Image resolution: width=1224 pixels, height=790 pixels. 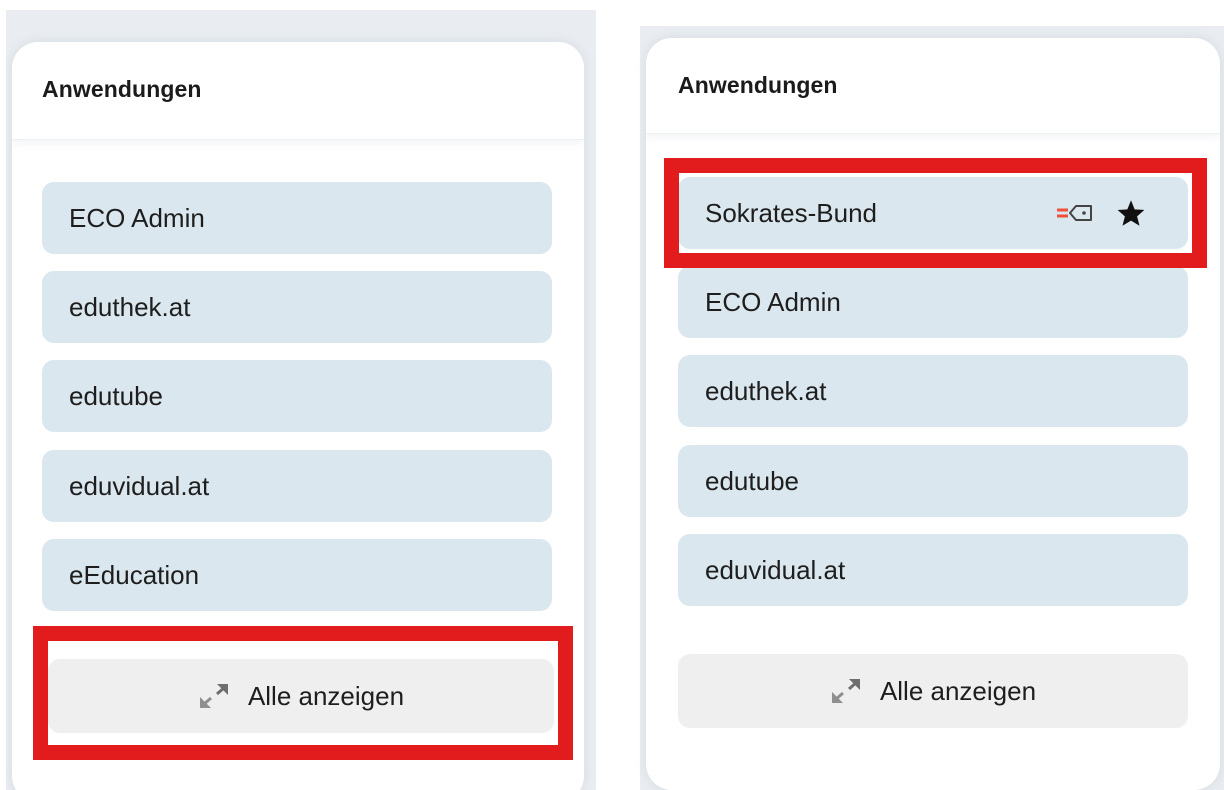 What do you see at coordinates (933, 213) in the screenshot?
I see `right-app-sokrates-bund: Sokrates-Bund` at bounding box center [933, 213].